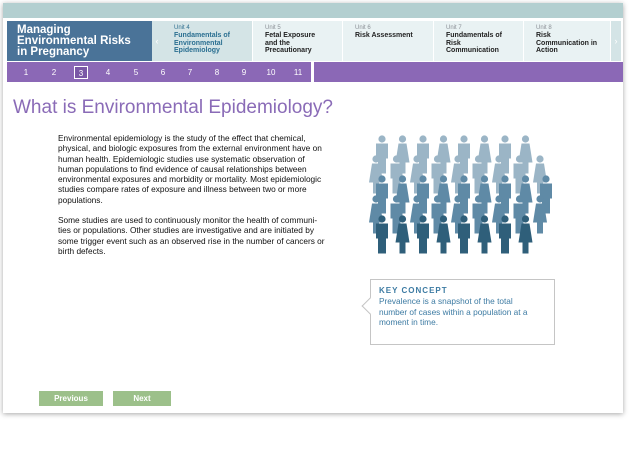 The height and width of the screenshot is (470, 630). Describe the element at coordinates (142, 398) in the screenshot. I see `next-button: Next` at that location.